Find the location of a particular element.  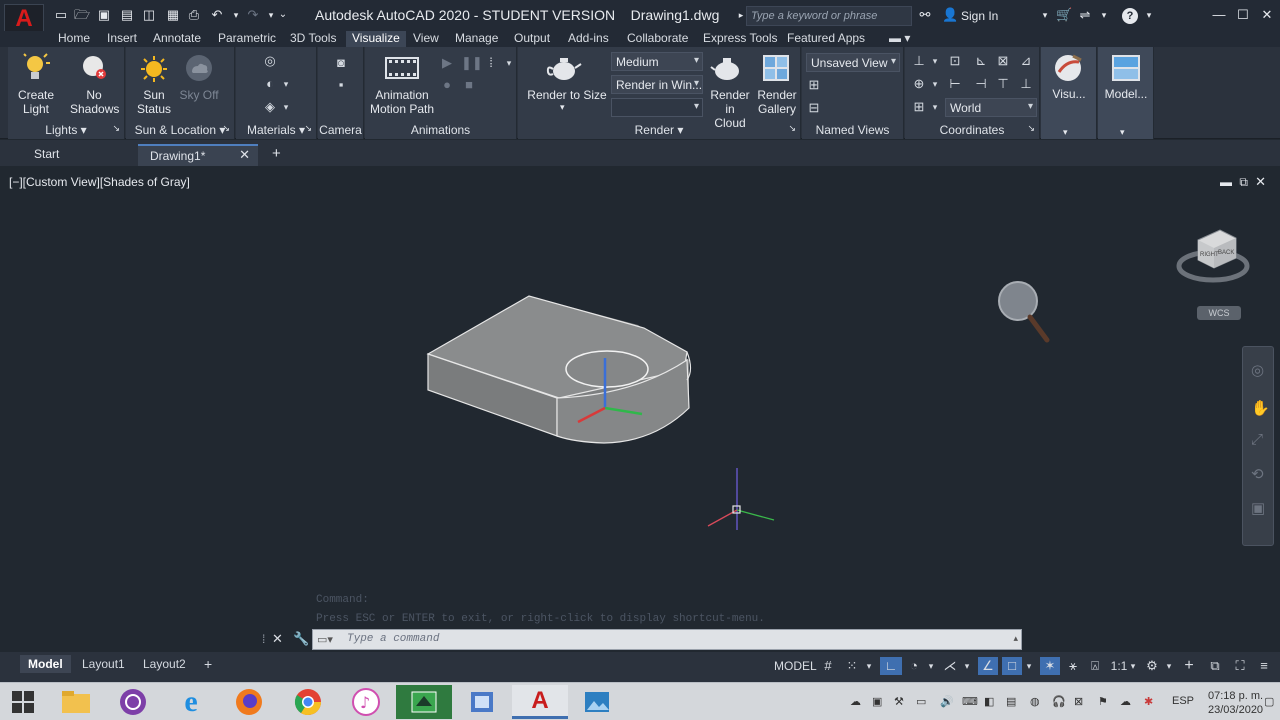

animation-dropdown-icon: ▾ is located at coordinates (509, 63).